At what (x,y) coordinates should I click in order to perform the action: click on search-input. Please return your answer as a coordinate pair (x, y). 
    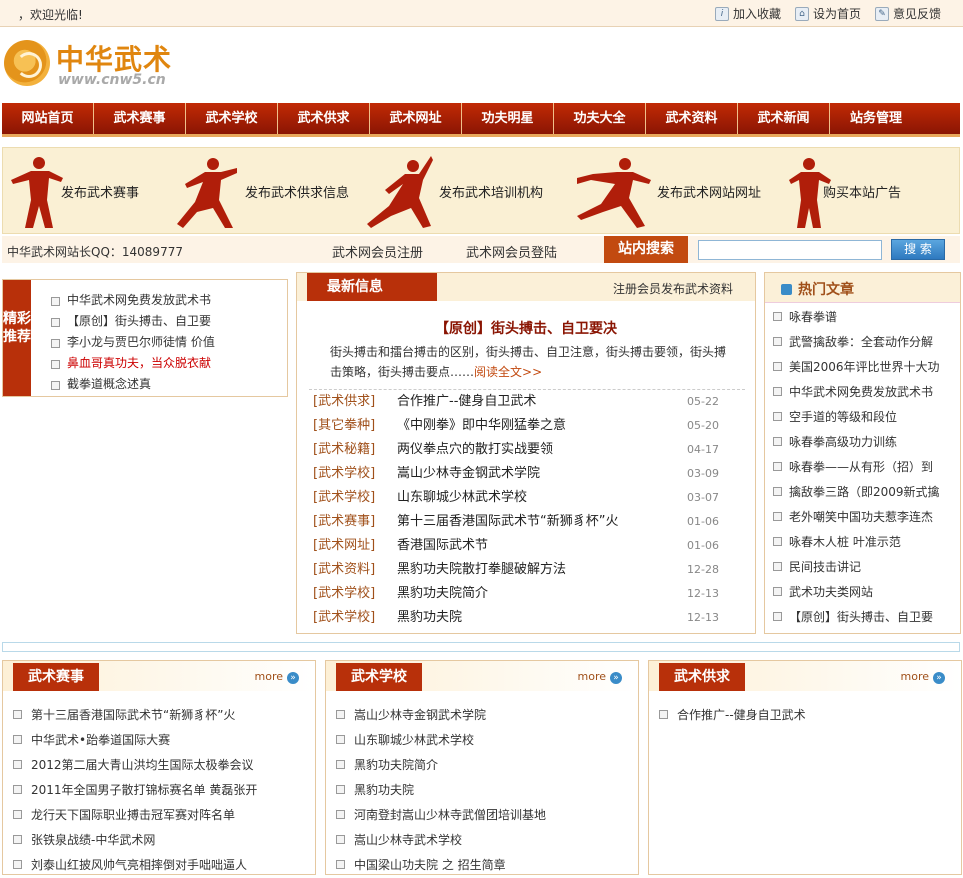
    Looking at the image, I should click on (790, 250).